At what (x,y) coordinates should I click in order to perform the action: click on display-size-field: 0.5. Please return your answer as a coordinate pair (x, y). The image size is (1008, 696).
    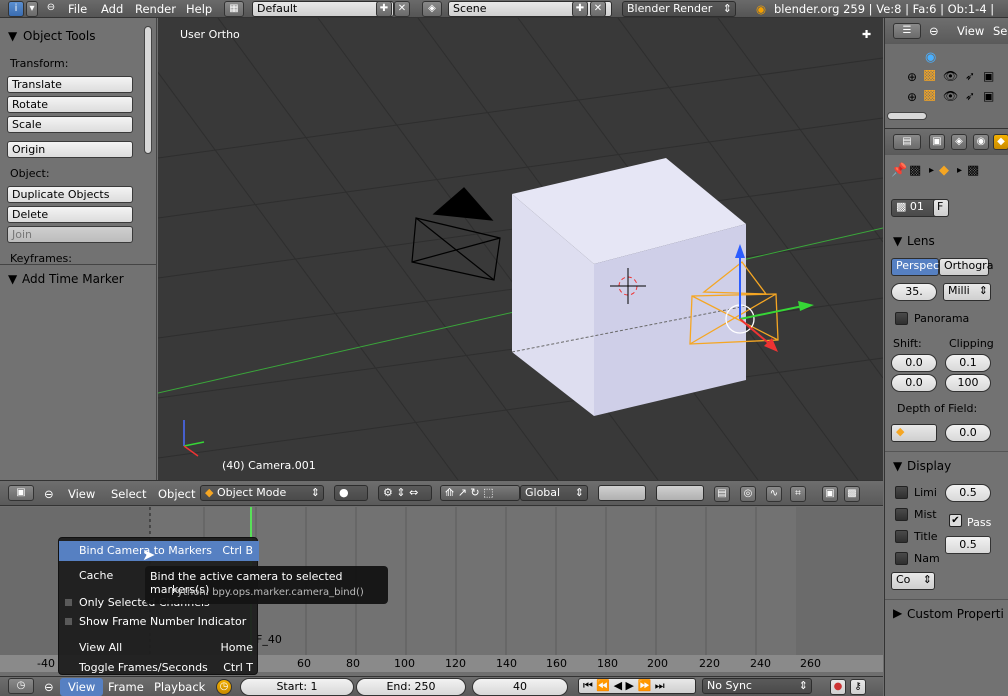
    Looking at the image, I should click on (968, 493).